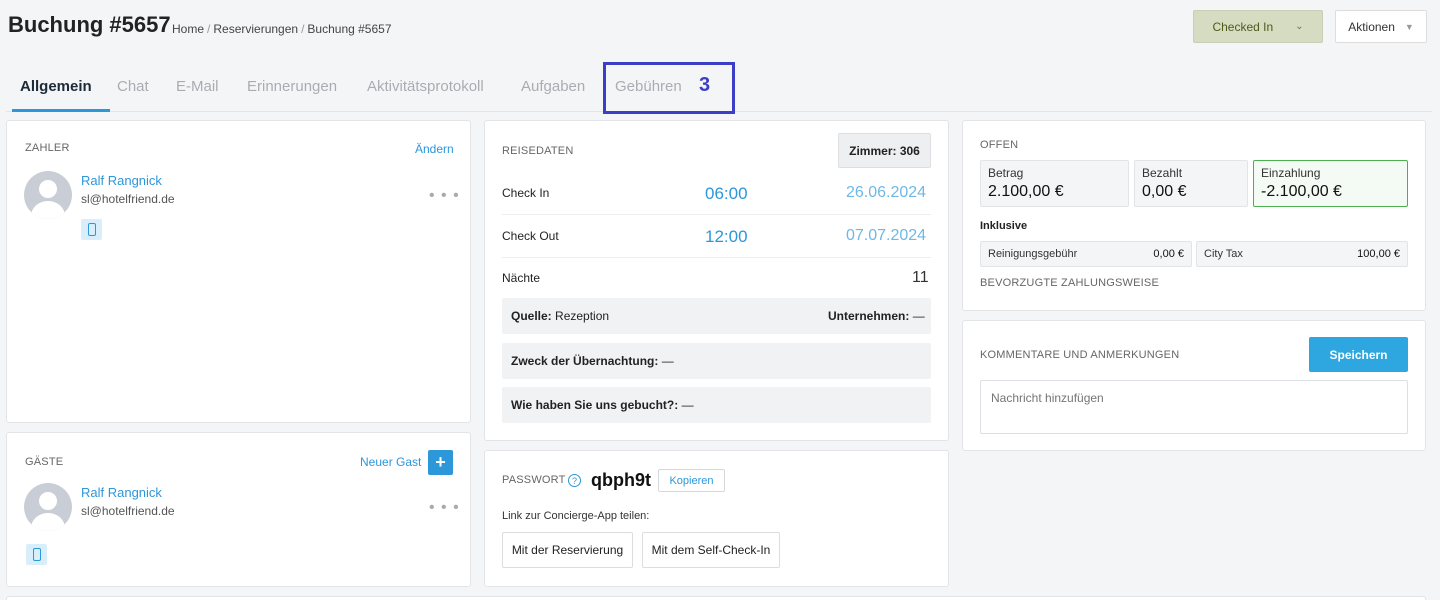  What do you see at coordinates (197, 86) in the screenshot?
I see `tab-email: E-Mail` at bounding box center [197, 86].